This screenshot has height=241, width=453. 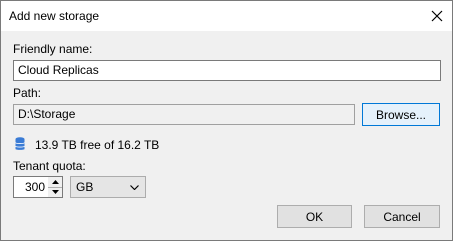 What do you see at coordinates (134, 187) in the screenshot?
I see `chevron-down-icon` at bounding box center [134, 187].